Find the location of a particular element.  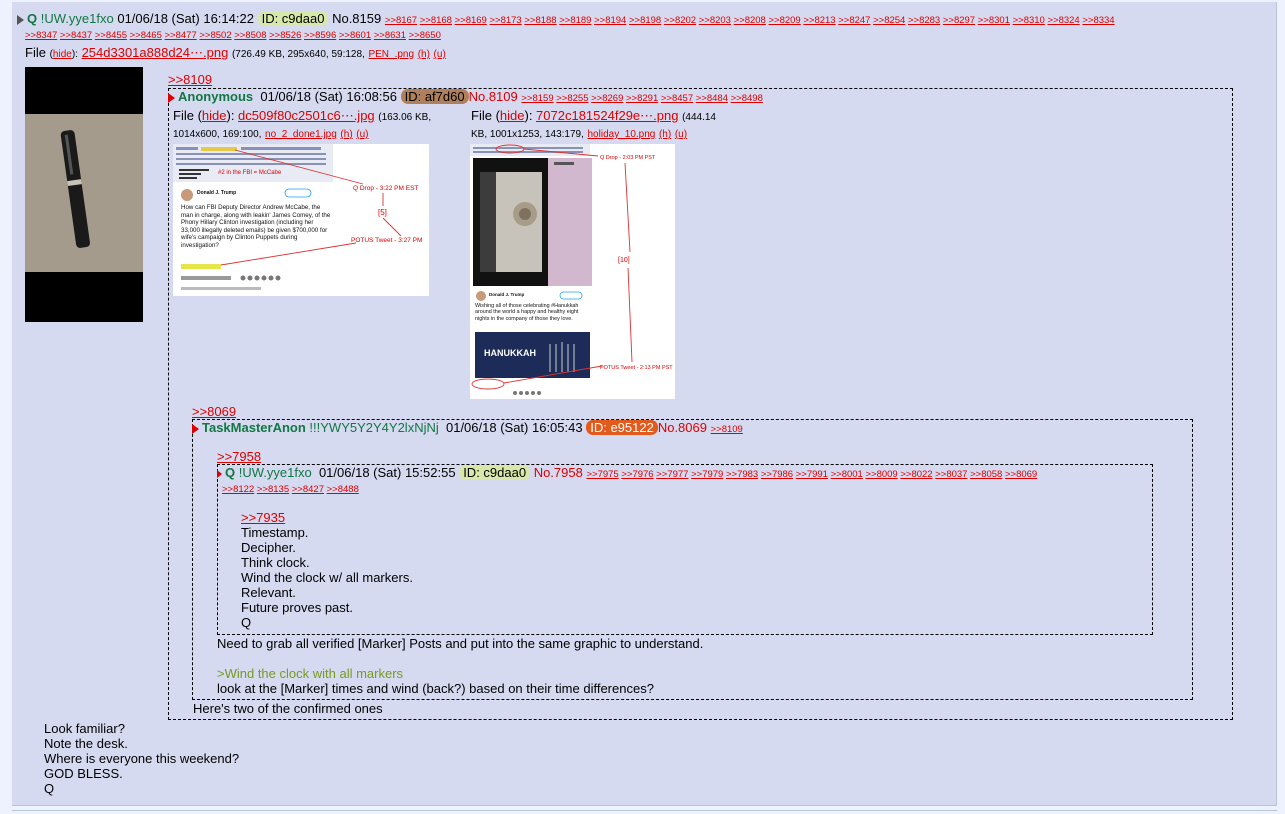

backlink: >>8457 is located at coordinates (677, 98).